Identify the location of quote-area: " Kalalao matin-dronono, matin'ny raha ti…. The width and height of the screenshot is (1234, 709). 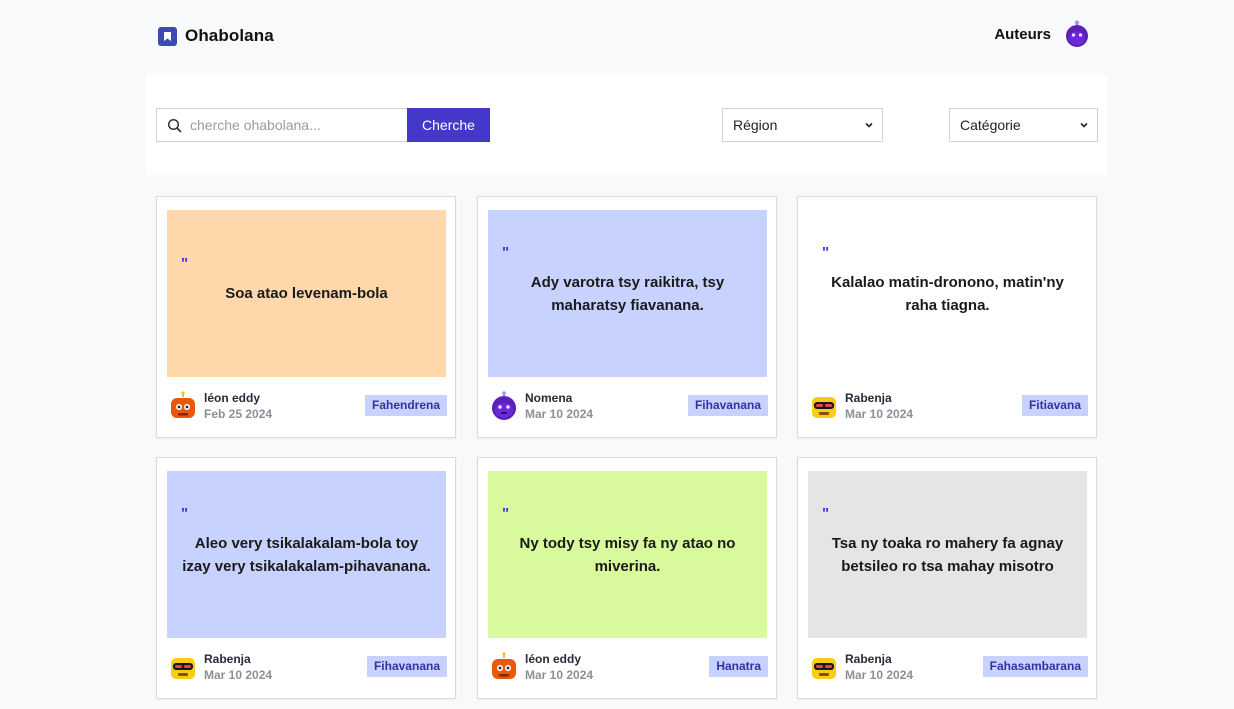
(947, 293).